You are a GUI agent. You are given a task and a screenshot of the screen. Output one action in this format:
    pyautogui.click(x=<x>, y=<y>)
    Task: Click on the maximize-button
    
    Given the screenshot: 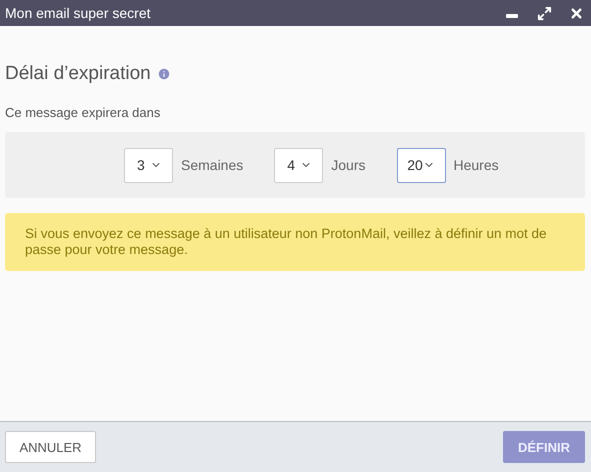 What is the action you would take?
    pyautogui.click(x=544, y=13)
    